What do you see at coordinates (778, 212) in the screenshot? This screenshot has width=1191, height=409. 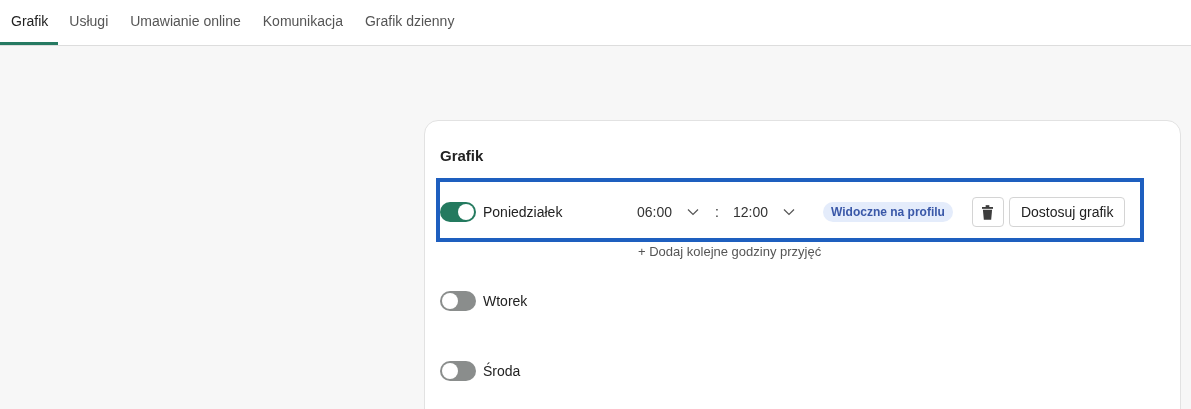 I see `time-select: 12:00` at bounding box center [778, 212].